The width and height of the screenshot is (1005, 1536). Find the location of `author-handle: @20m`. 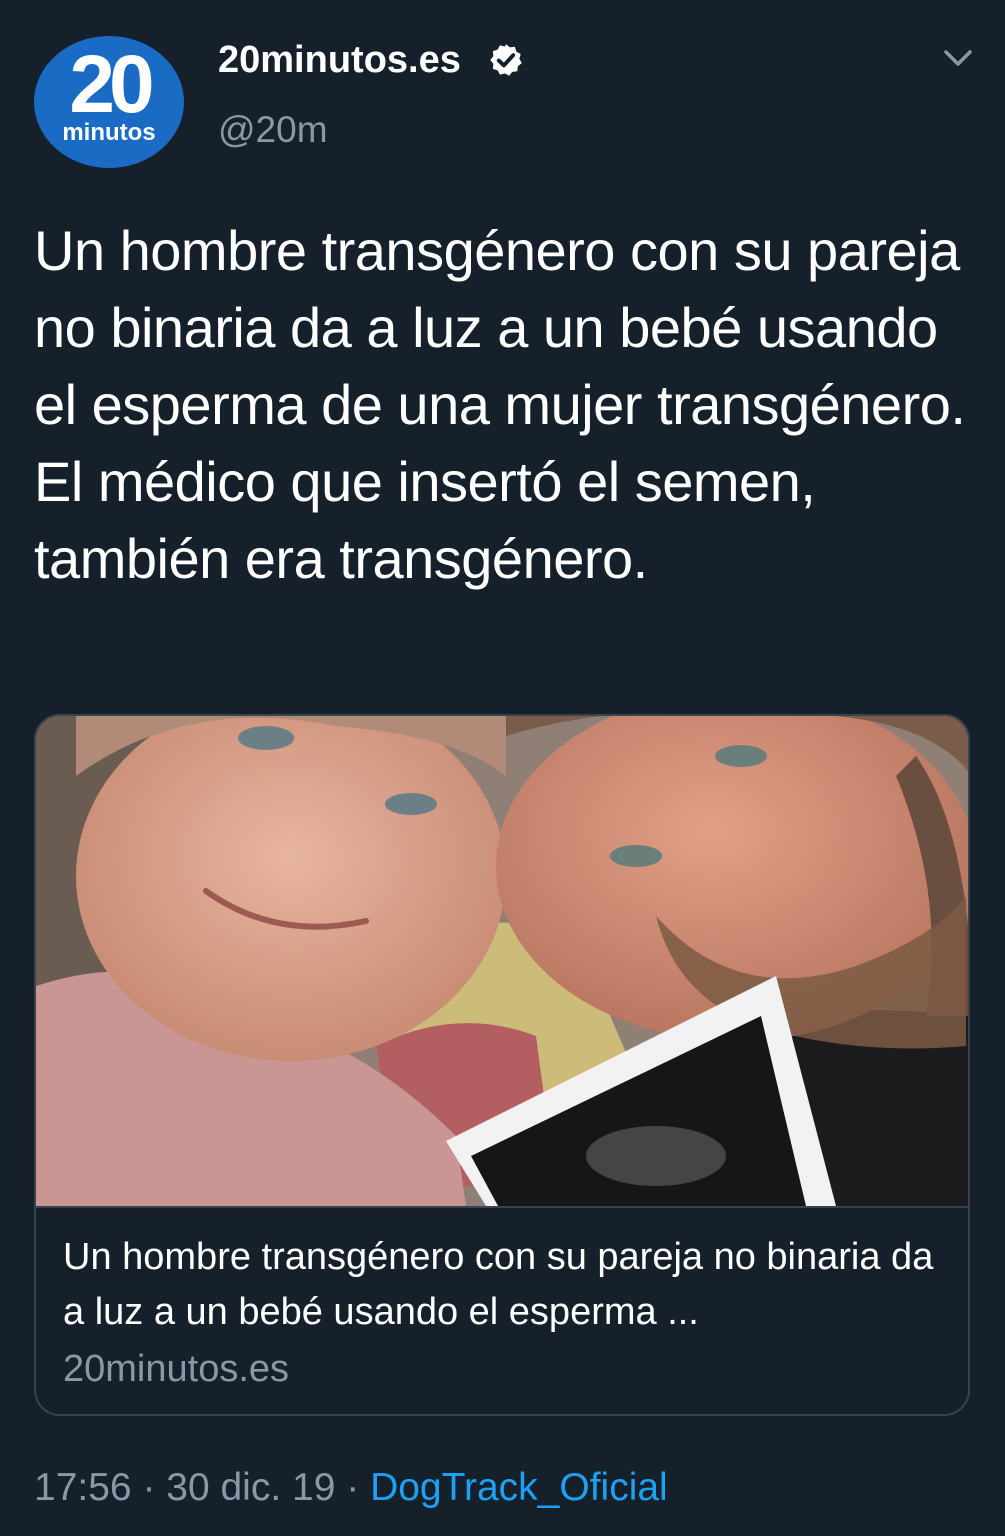

author-handle: @20m is located at coordinates (273, 130).